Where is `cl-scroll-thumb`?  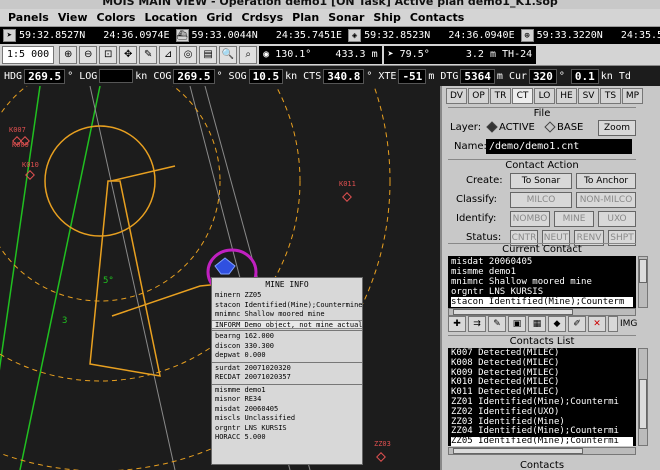 cl-scroll-thumb is located at coordinates (643, 404).